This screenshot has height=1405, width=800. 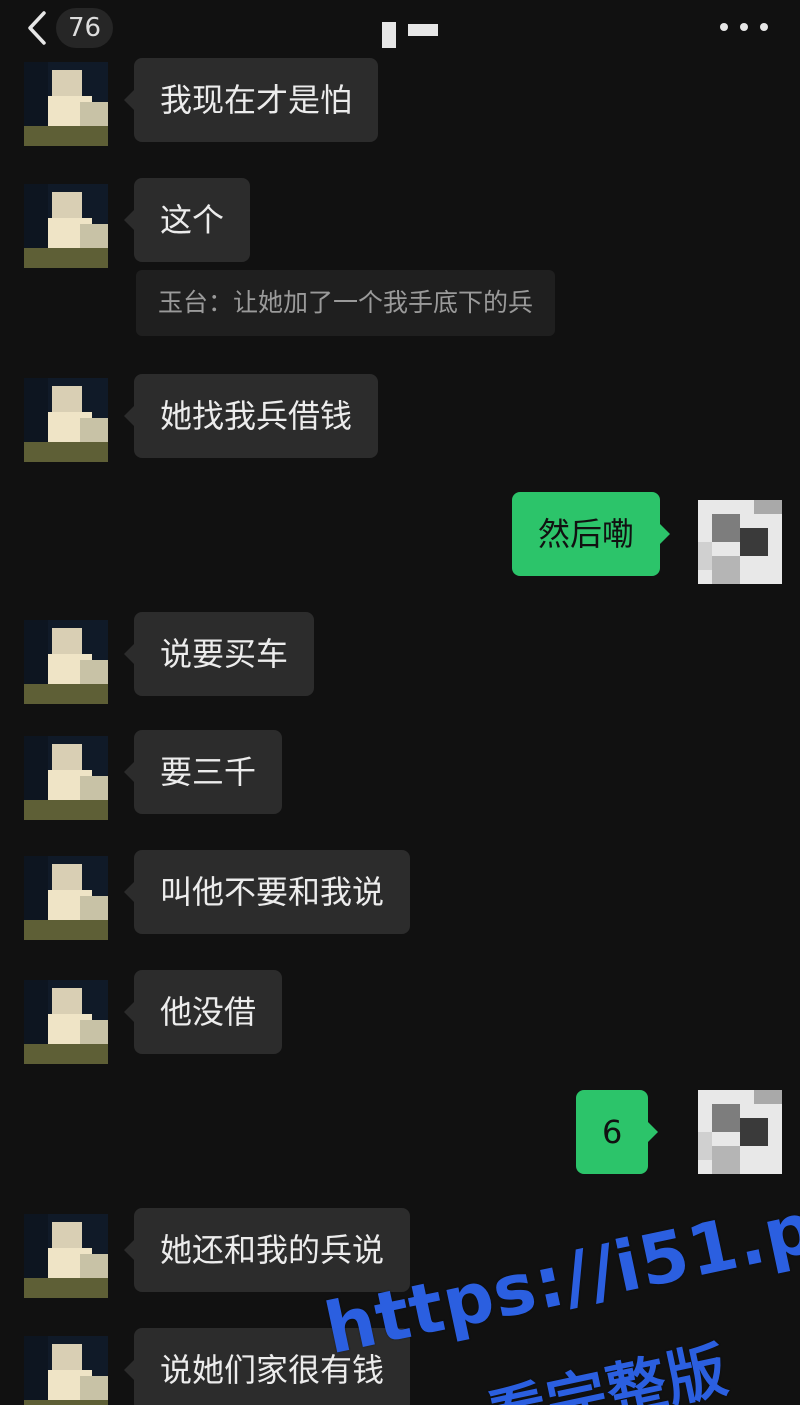 What do you see at coordinates (617, 1132) in the screenshot?
I see `message-bubble-outgoing: 6` at bounding box center [617, 1132].